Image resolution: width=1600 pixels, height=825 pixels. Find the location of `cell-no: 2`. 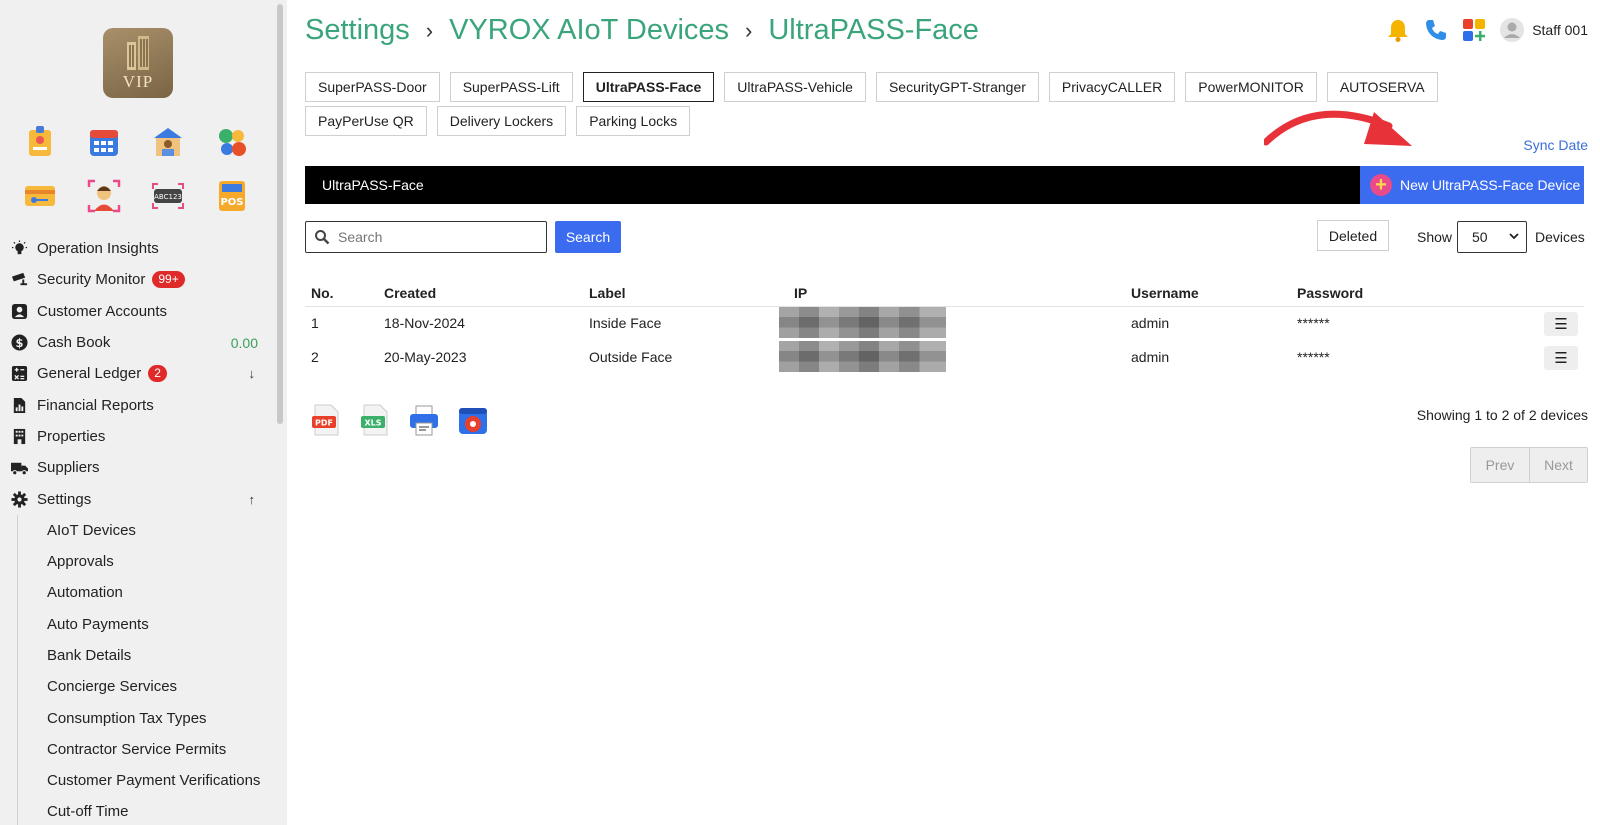

cell-no: 2 is located at coordinates (315, 357).